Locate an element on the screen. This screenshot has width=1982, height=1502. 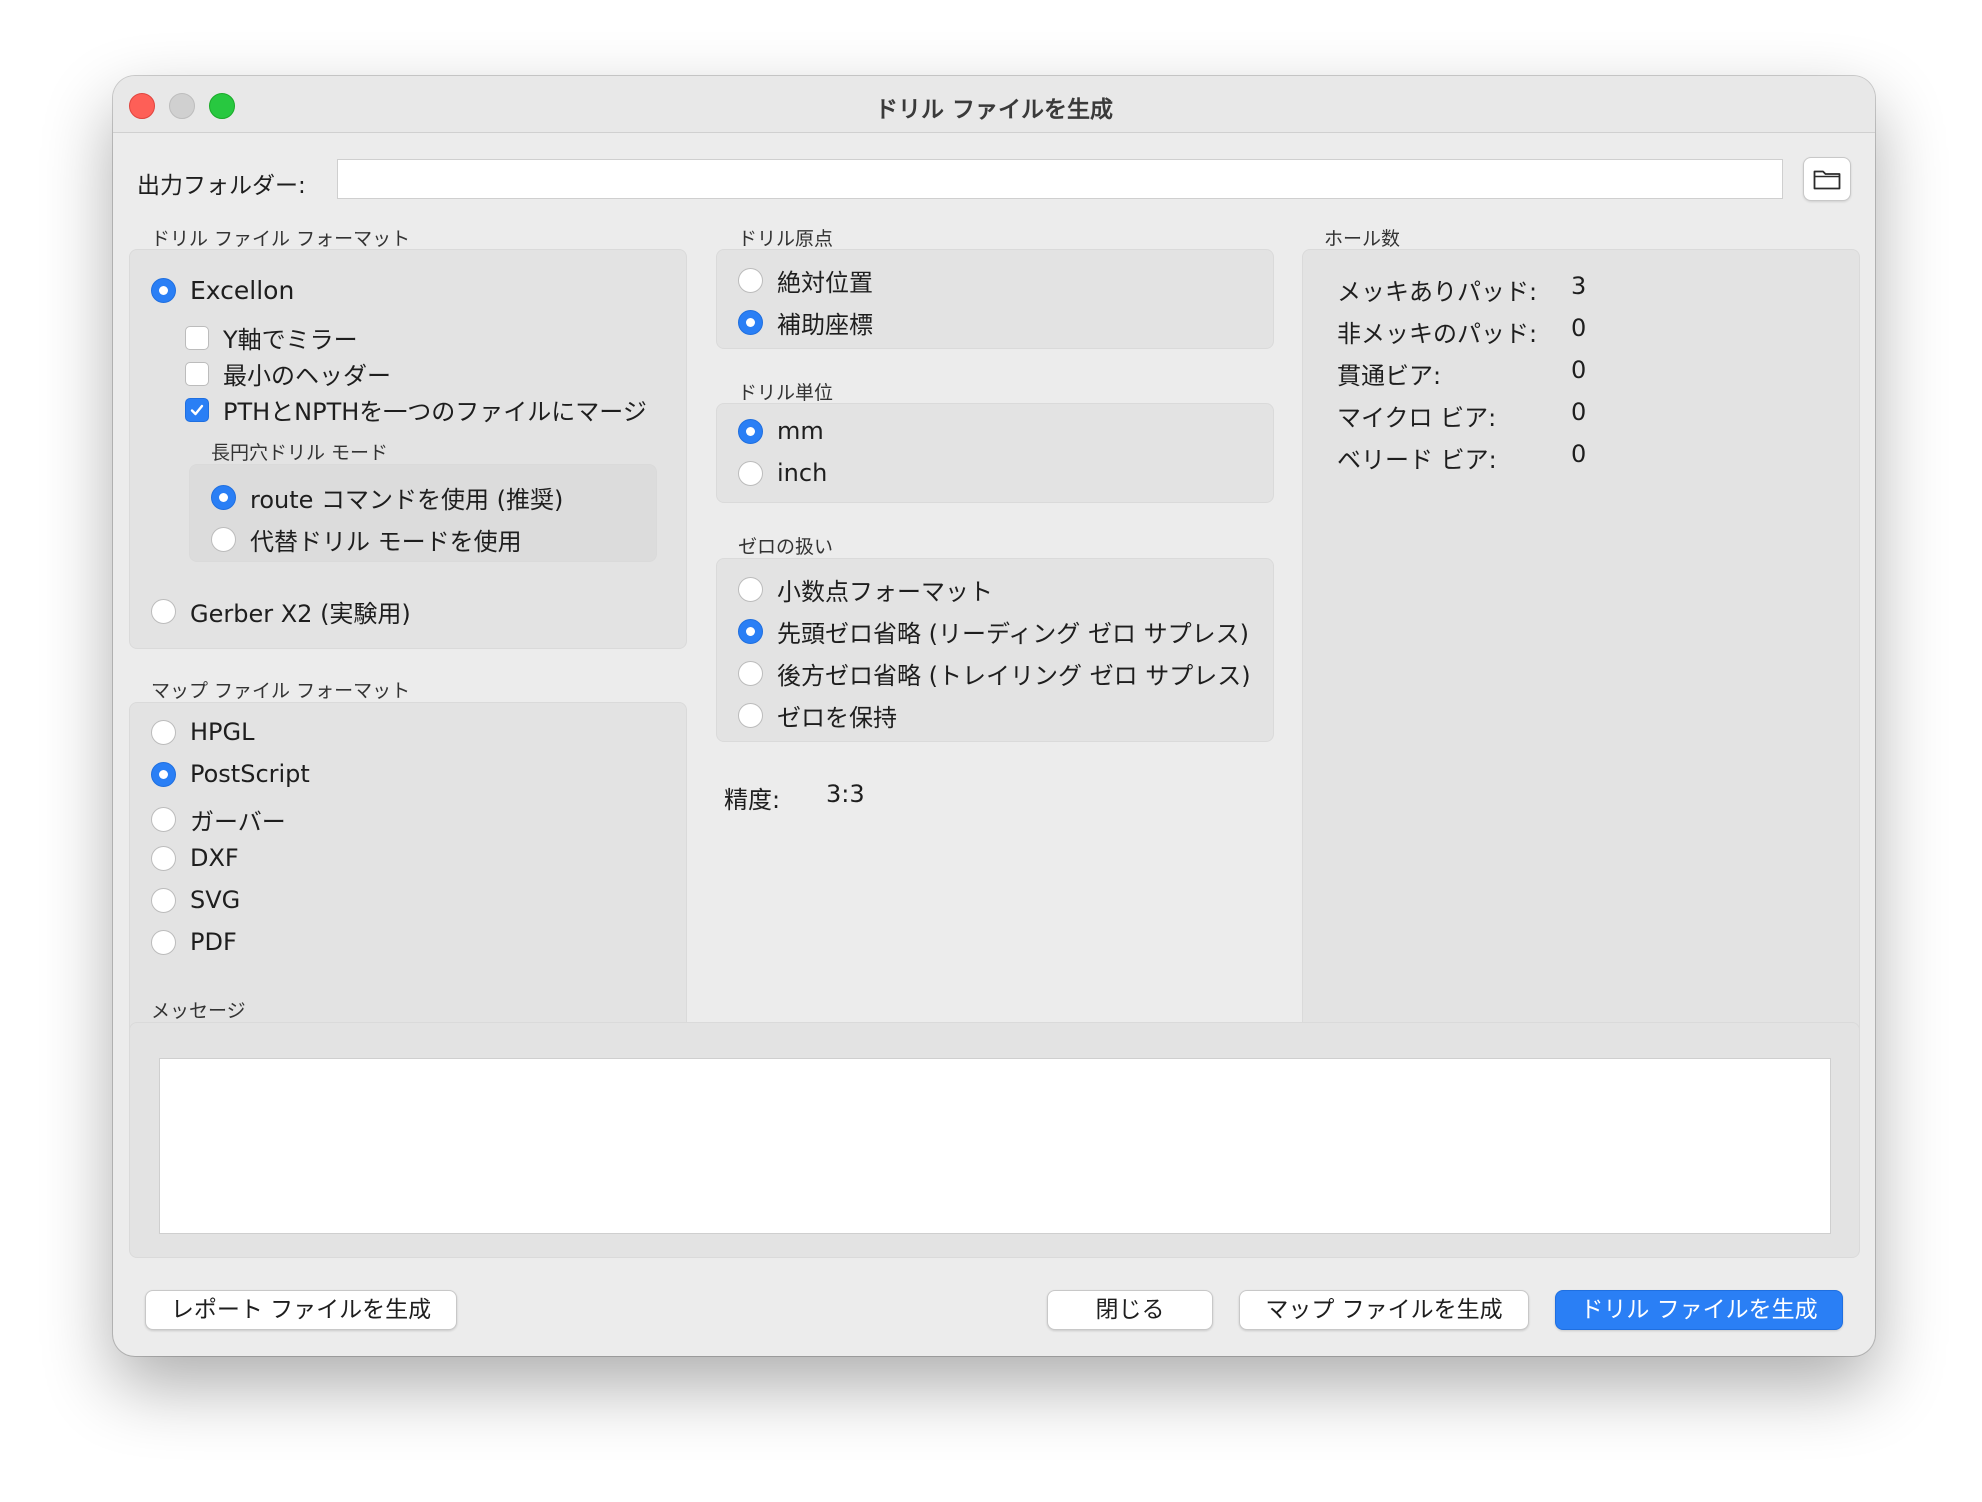
messages-label: メッセージ is located at coordinates (198, 1011).